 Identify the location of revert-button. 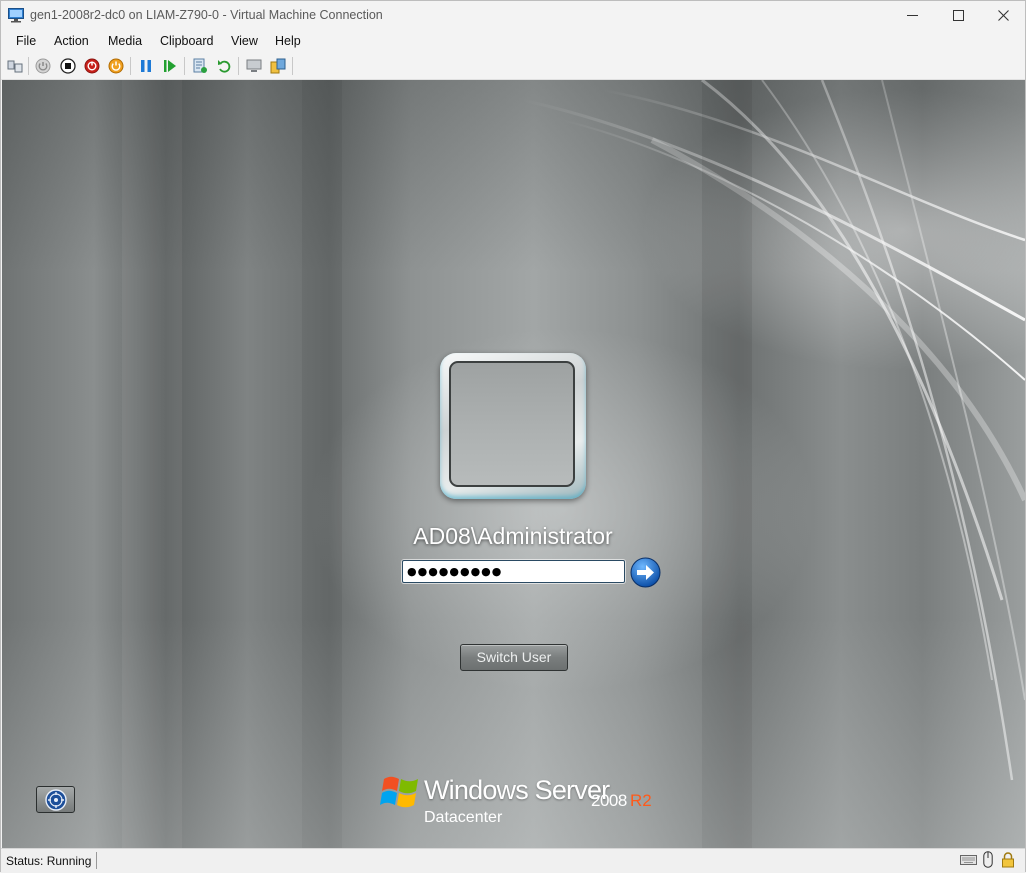
(223, 65).